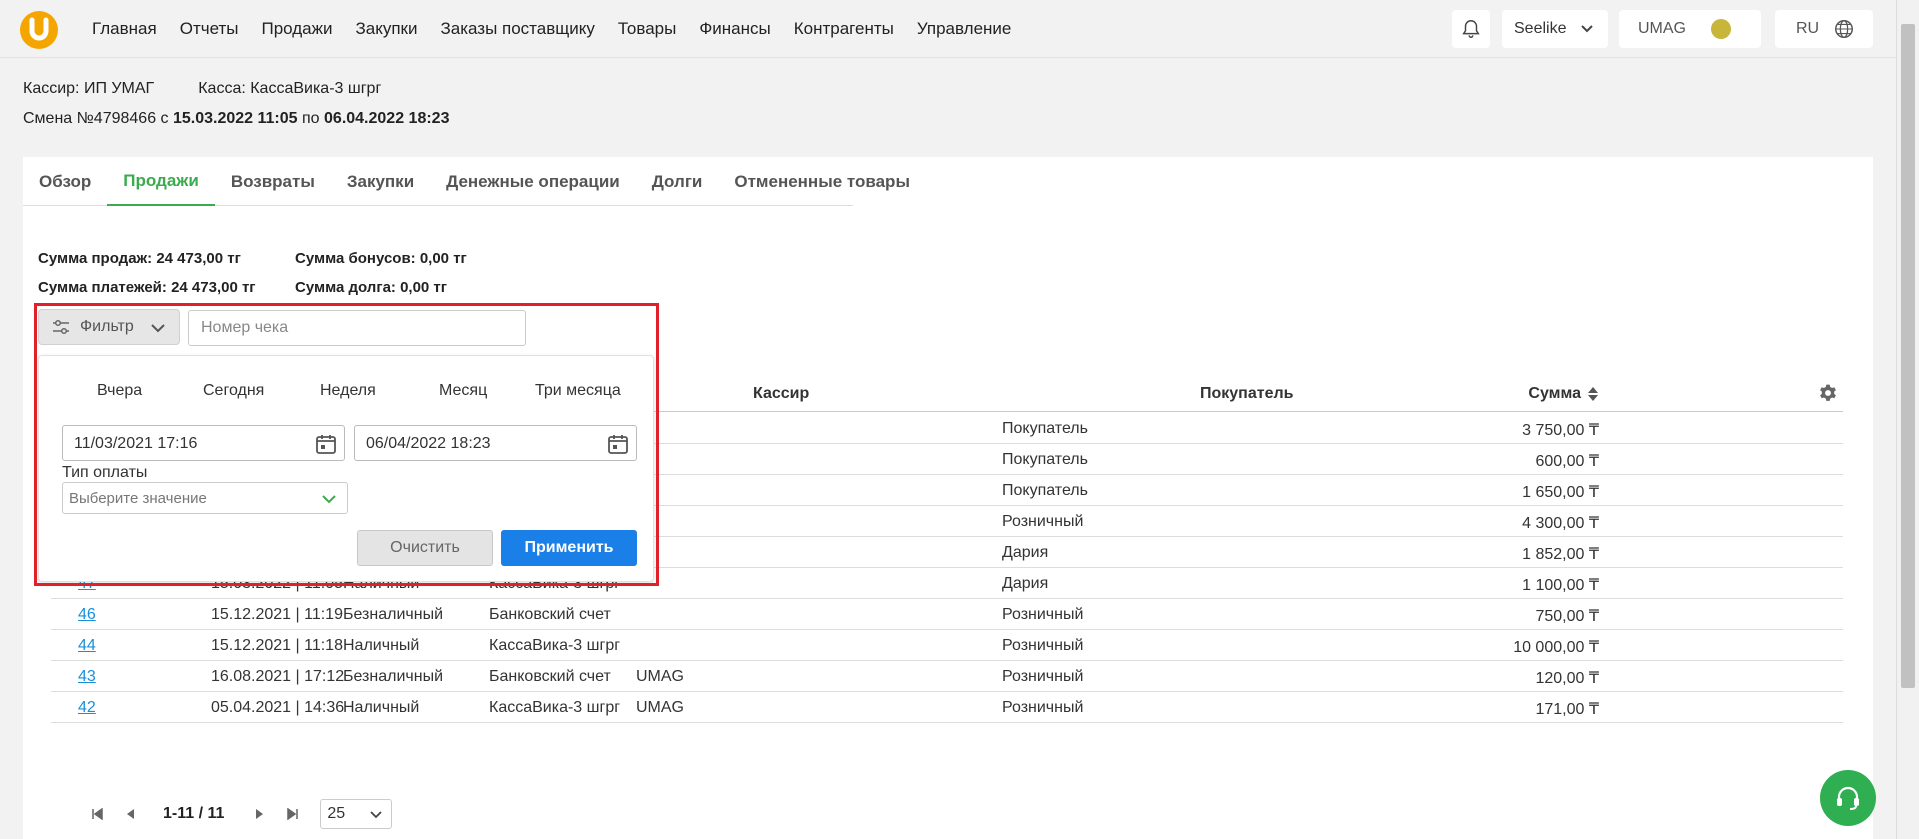 The width and height of the screenshot is (1919, 839). What do you see at coordinates (822, 181) in the screenshot?
I see `tab-cancelled-items: Отмененные товары` at bounding box center [822, 181].